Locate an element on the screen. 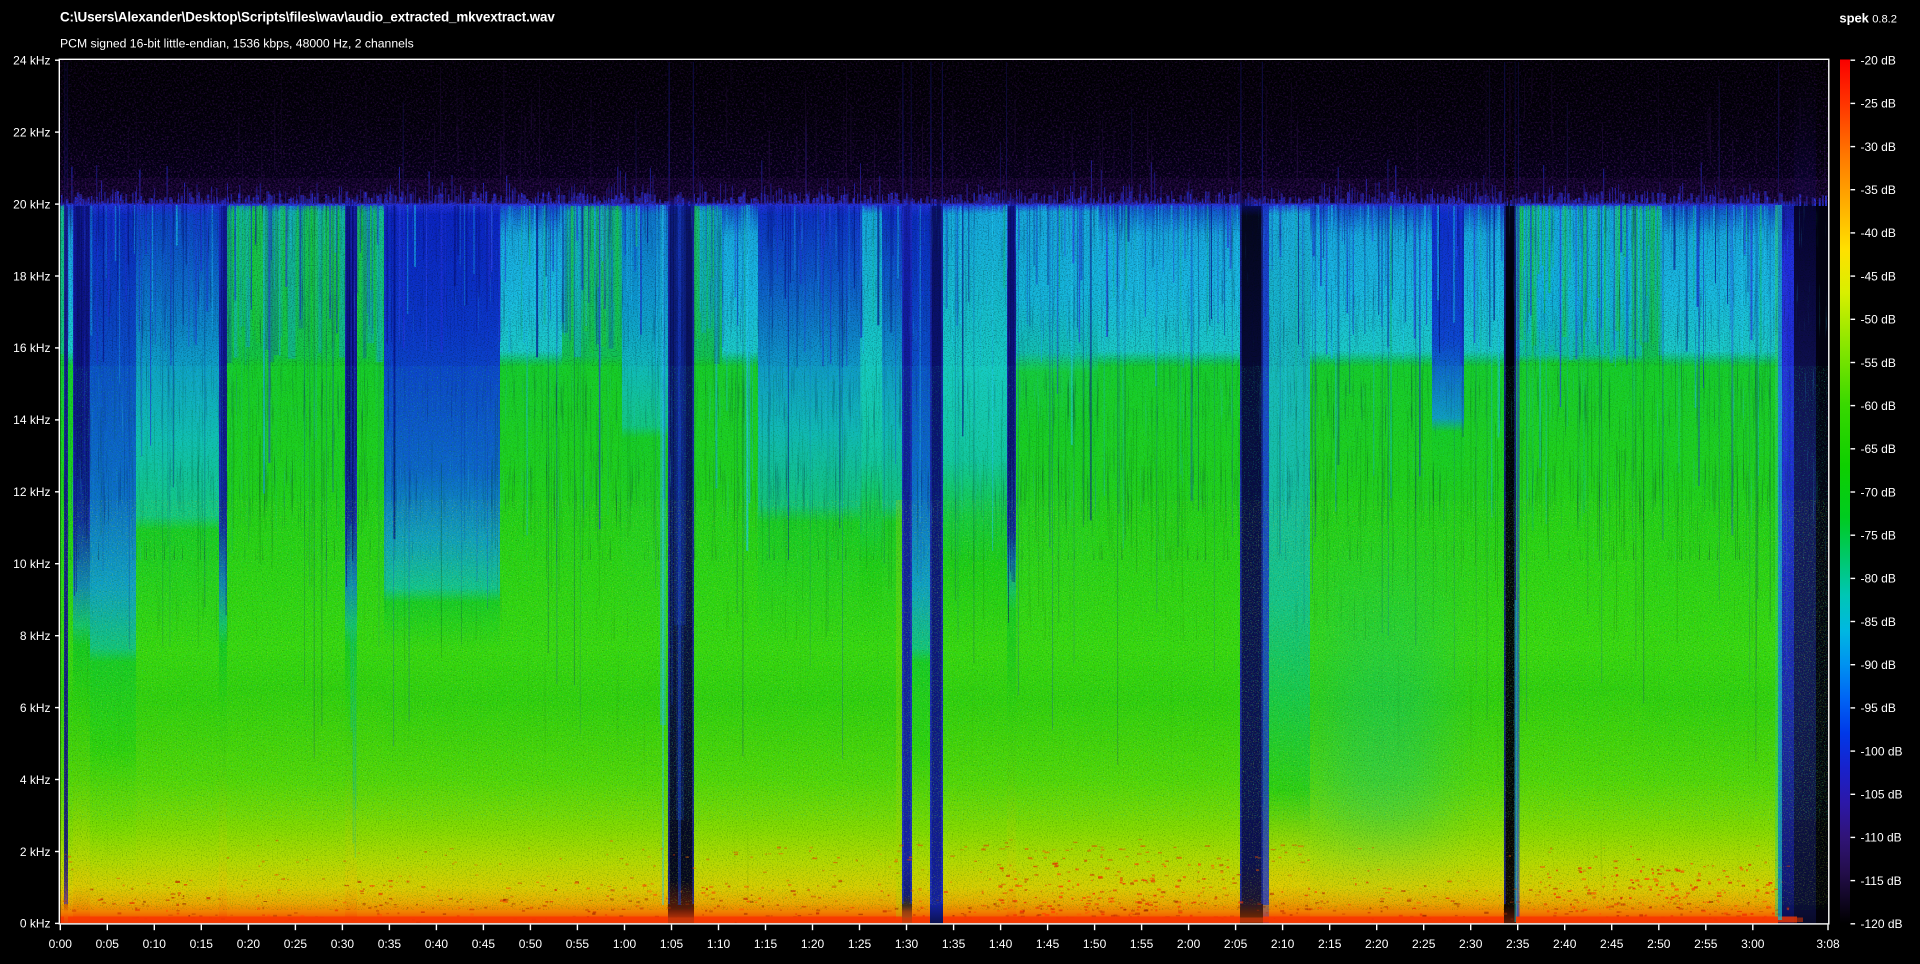 The image size is (1920, 964). svg-text: -80 dB is located at coordinates (1878, 579).